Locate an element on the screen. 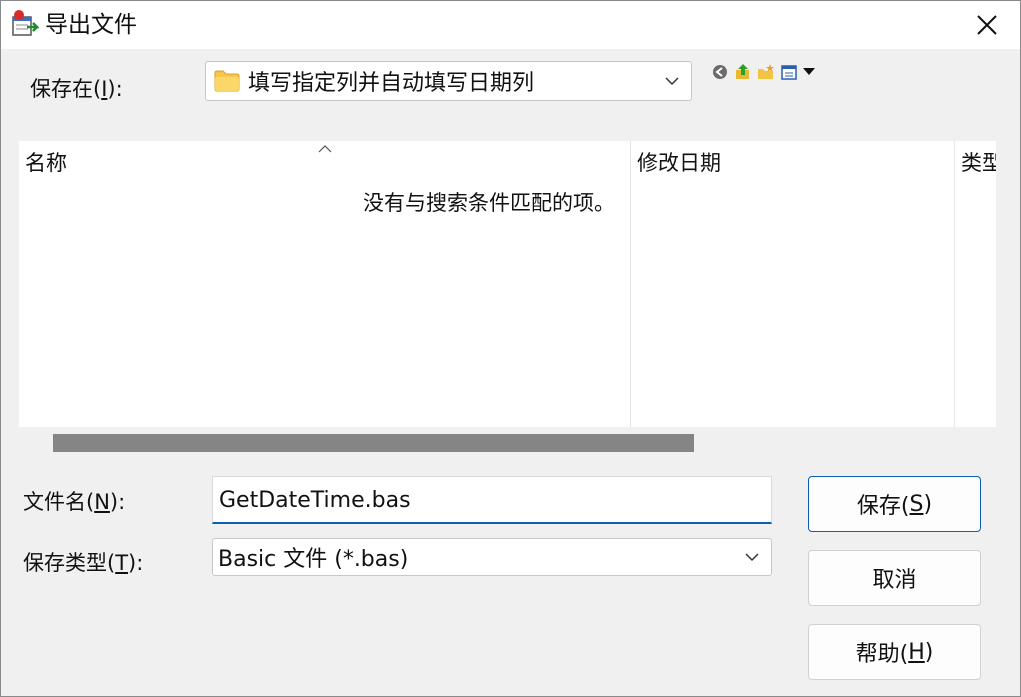  file-name-input is located at coordinates (489, 500).